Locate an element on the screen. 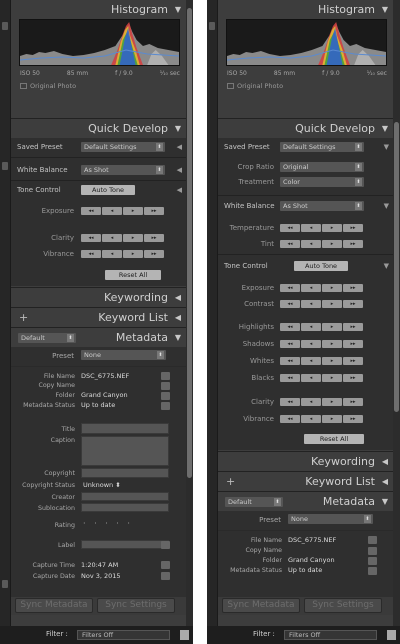 This screenshot has height=644, width=400. vibrance-row: Vibrance ◂◂ ◂ ▸ ▸▸ is located at coordinates (98, 254).